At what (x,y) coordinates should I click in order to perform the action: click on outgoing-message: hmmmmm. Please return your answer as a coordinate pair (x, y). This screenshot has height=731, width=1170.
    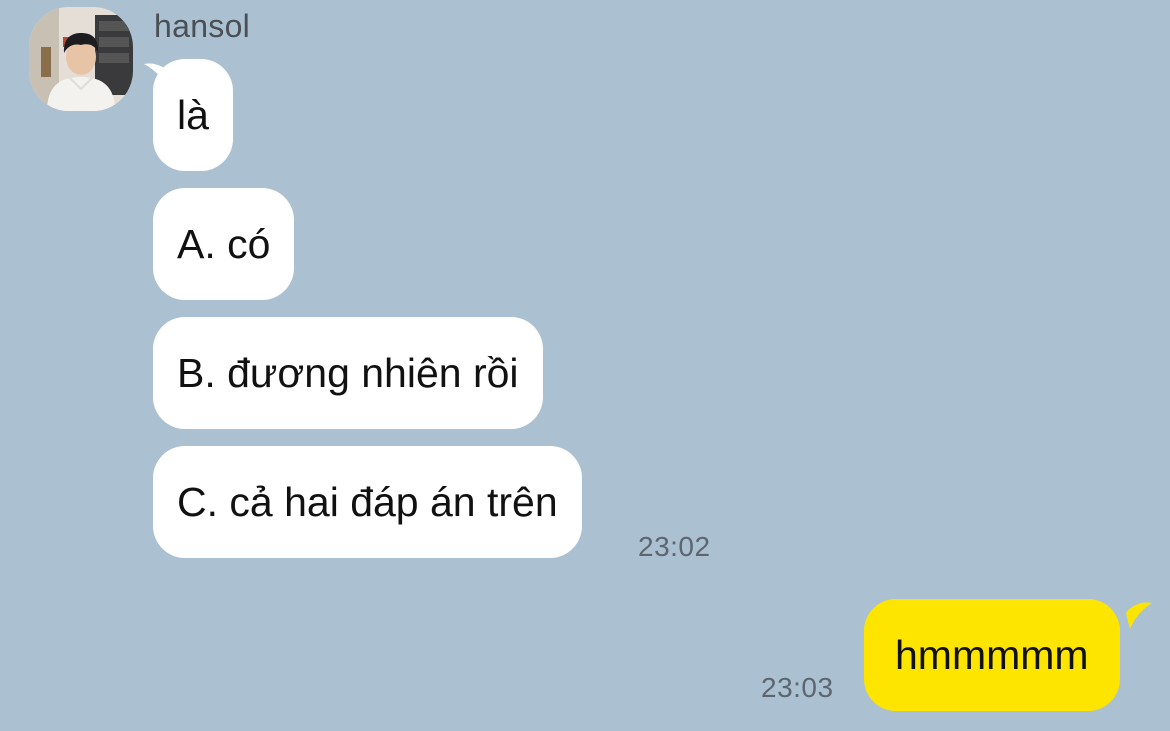
    Looking at the image, I should click on (992, 655).